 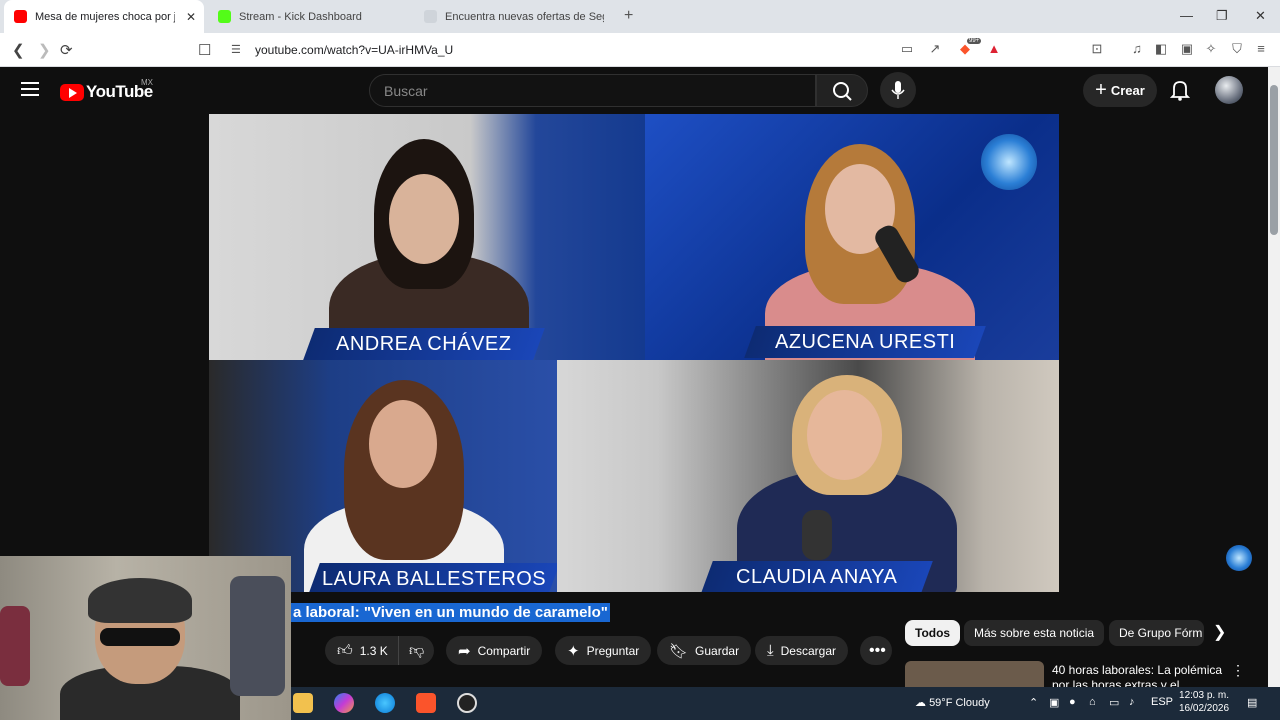 I want to click on chevron-right-icon: ❯, so click(x=1219, y=632).